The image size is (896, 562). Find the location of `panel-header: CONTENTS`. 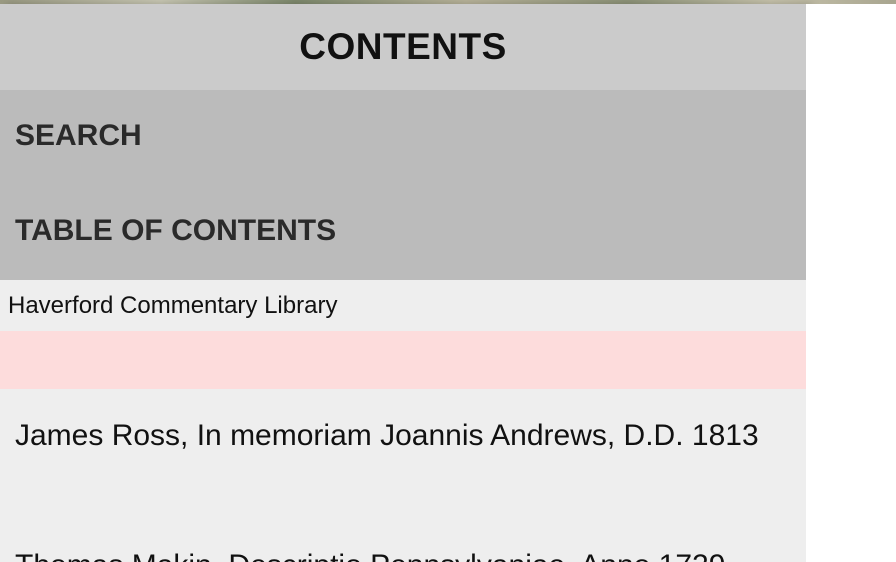

panel-header: CONTENTS is located at coordinates (403, 47).